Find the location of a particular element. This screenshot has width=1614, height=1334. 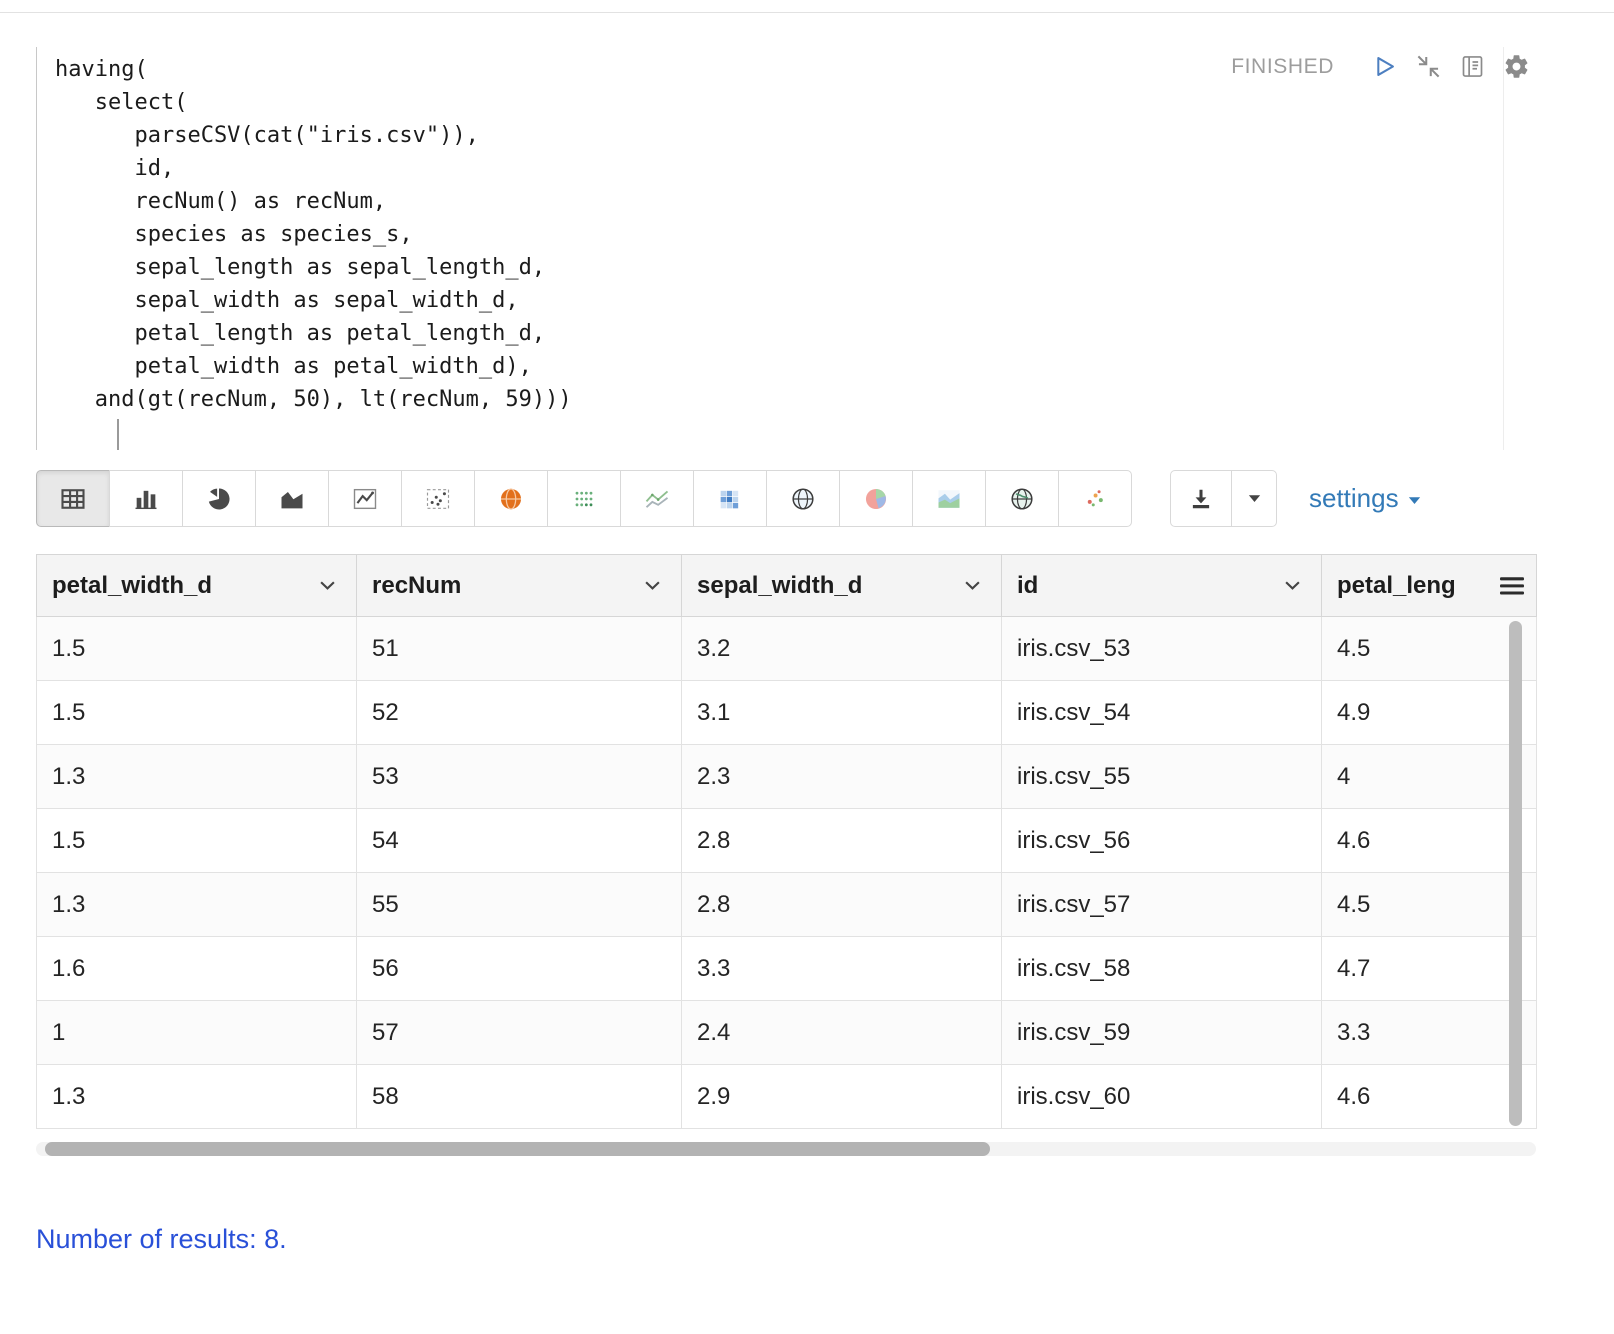

globe-orange-icon is located at coordinates (511, 499).